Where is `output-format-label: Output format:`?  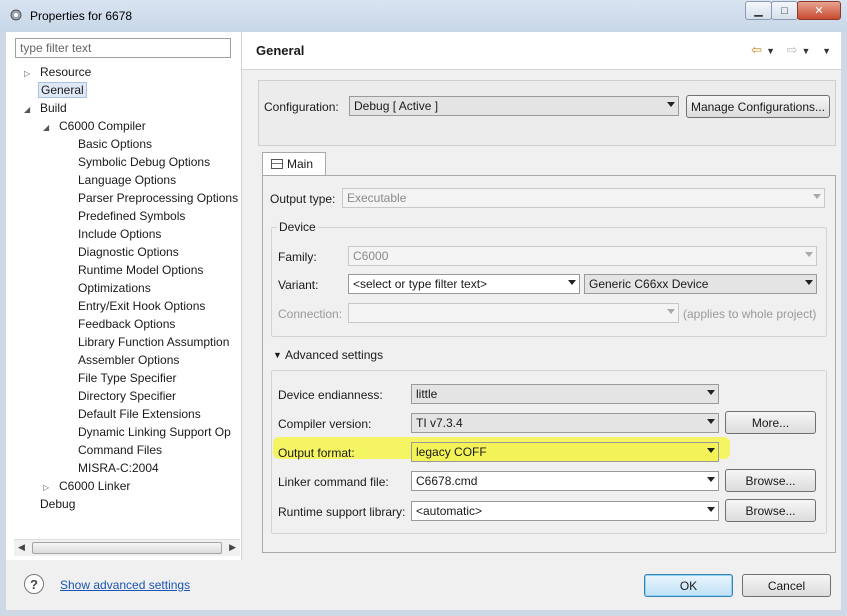 output-format-label: Output format: is located at coordinates (316, 453).